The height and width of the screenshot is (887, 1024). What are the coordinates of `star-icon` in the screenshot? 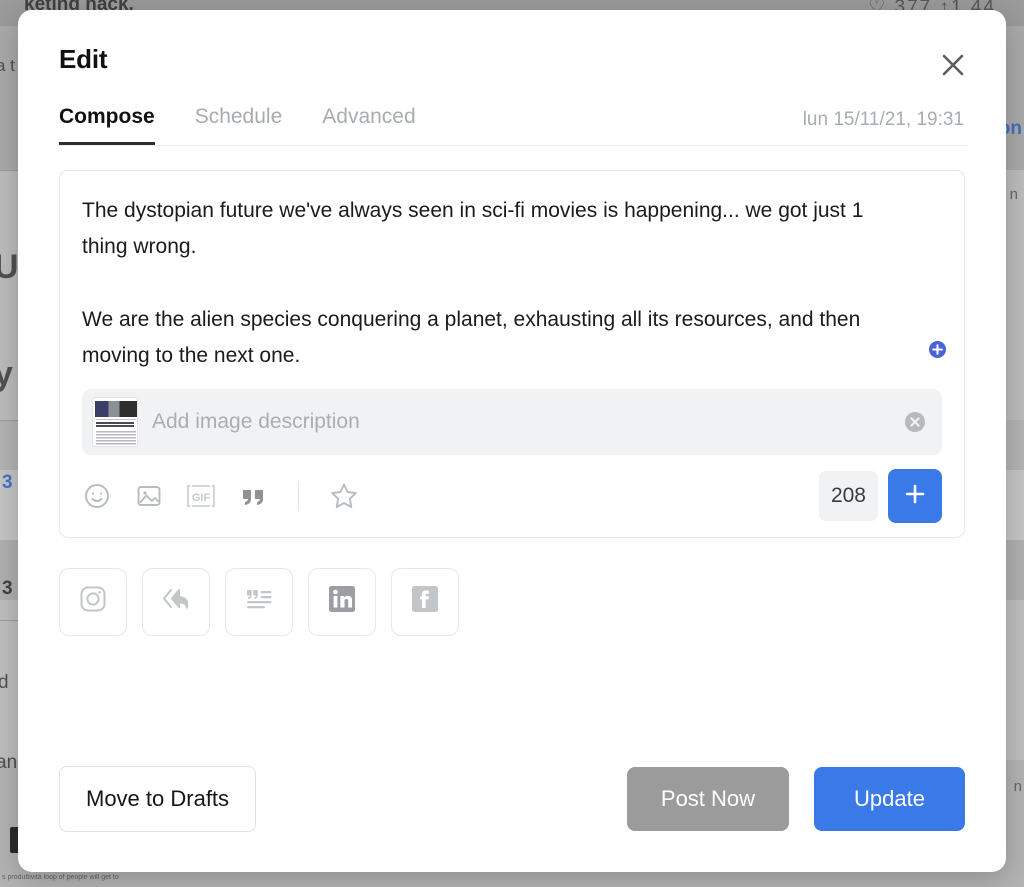 It's located at (344, 496).